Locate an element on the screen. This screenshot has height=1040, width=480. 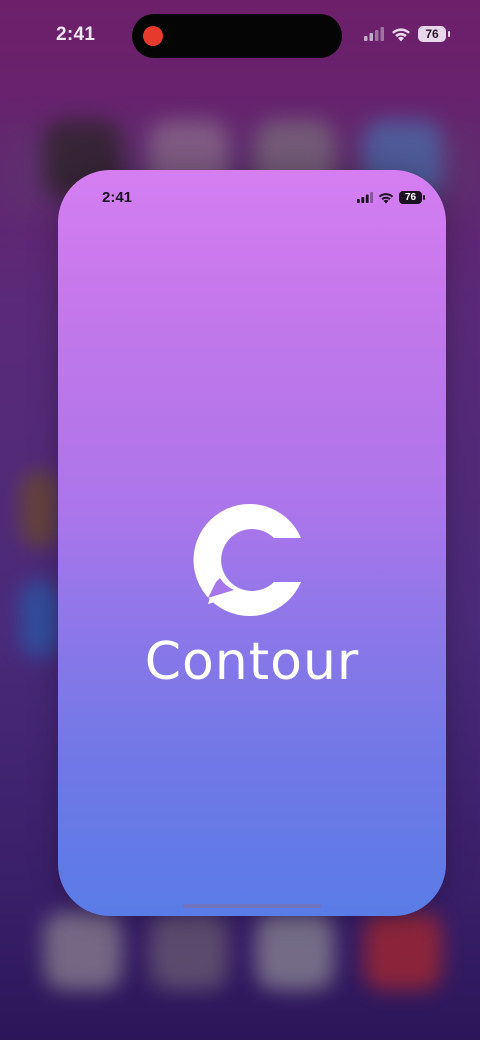
dynamic-island is located at coordinates (237, 36).